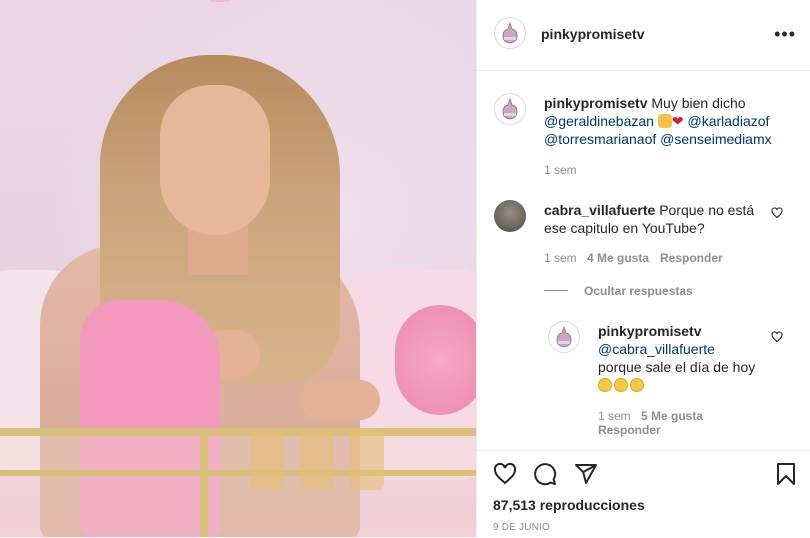 This screenshot has height=538, width=810. Describe the element at coordinates (691, 258) in the screenshot. I see `comment-reply-button: Responder` at that location.